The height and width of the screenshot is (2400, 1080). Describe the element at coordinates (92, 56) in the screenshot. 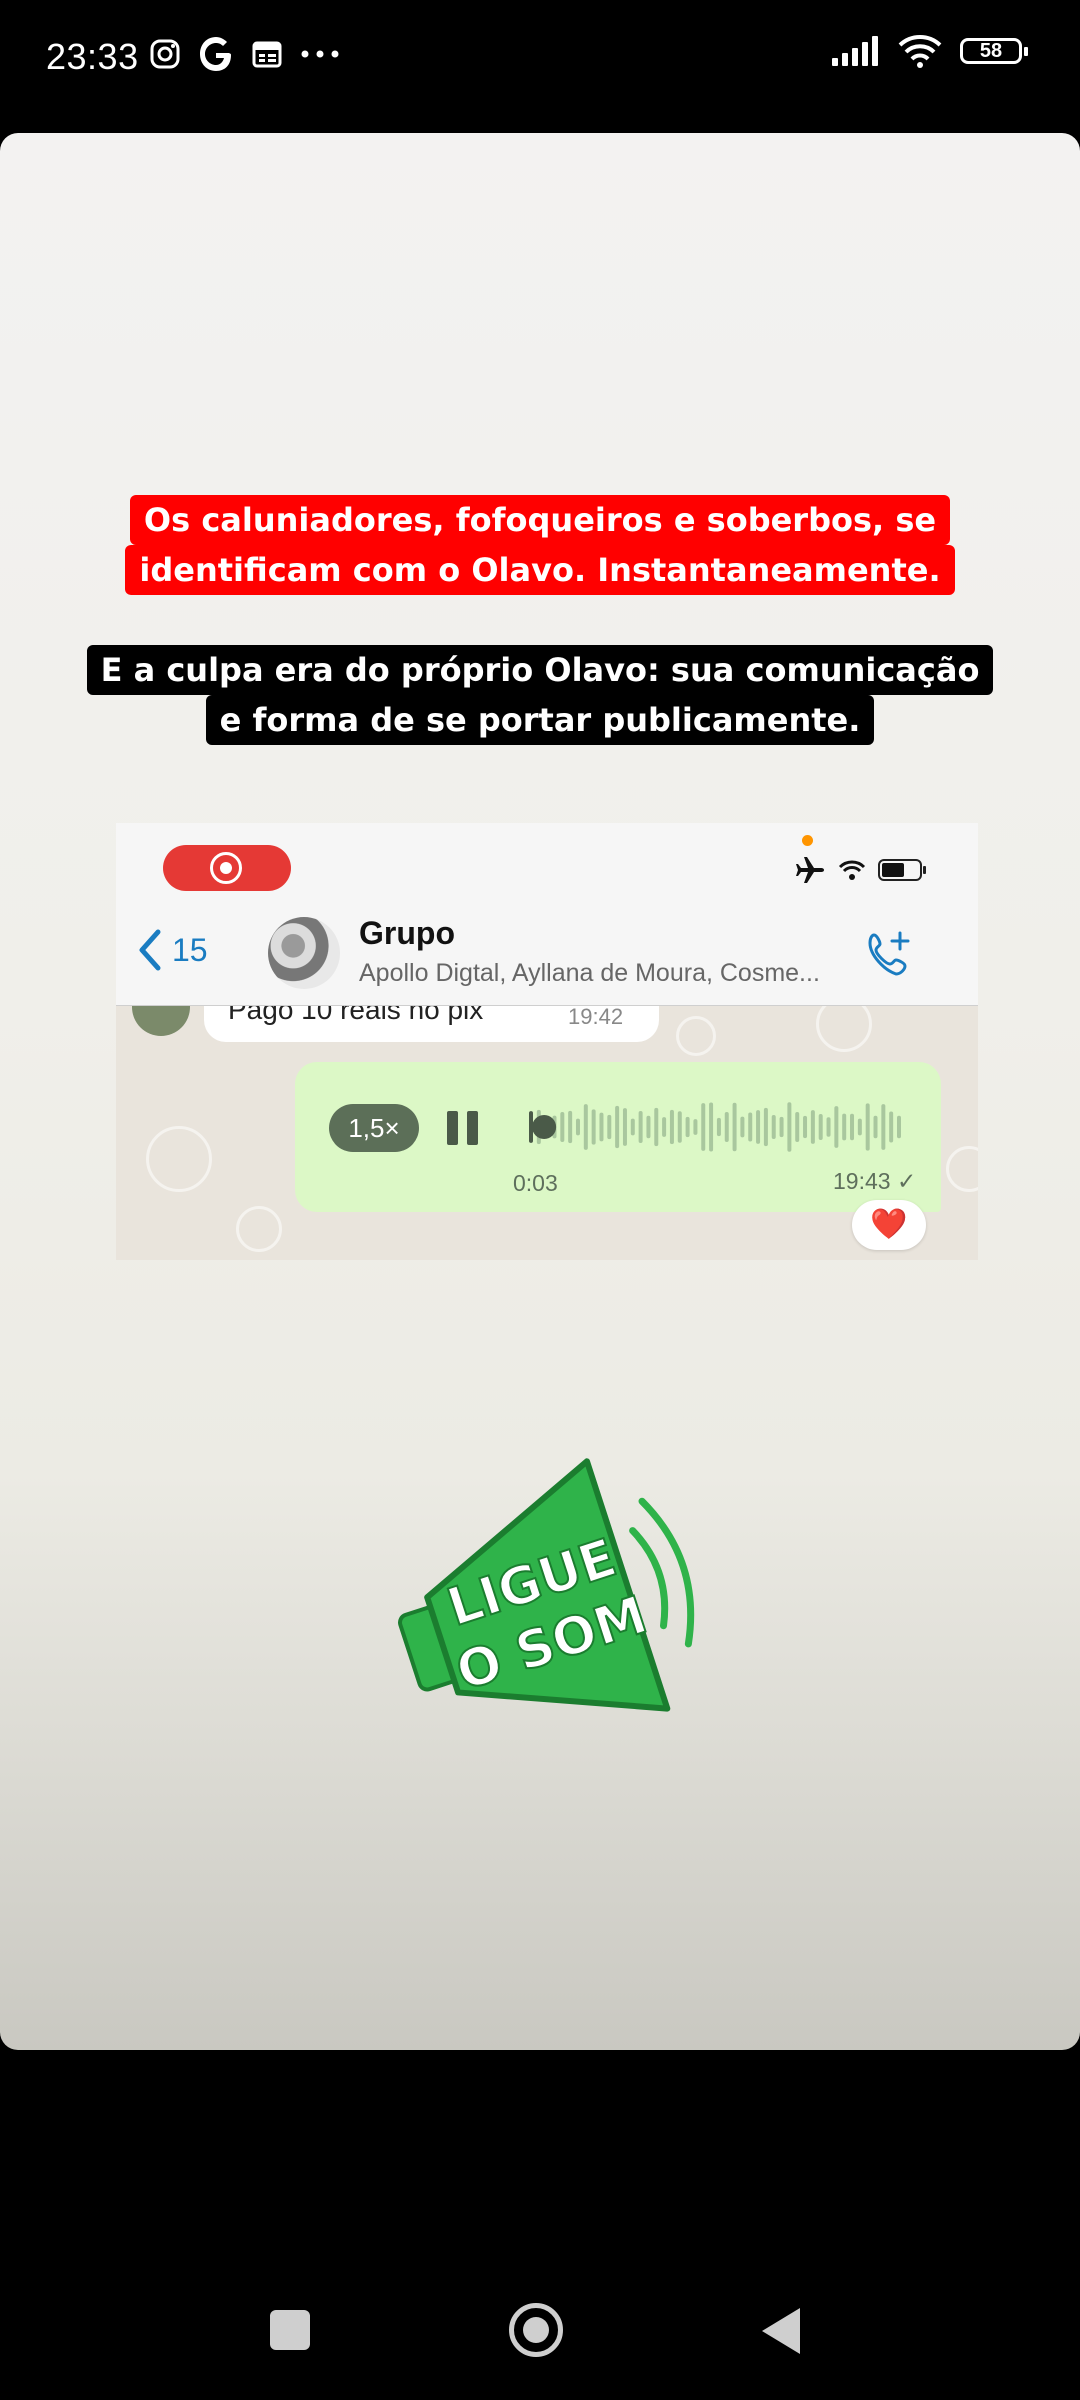

I see `status-time: 23:33` at that location.